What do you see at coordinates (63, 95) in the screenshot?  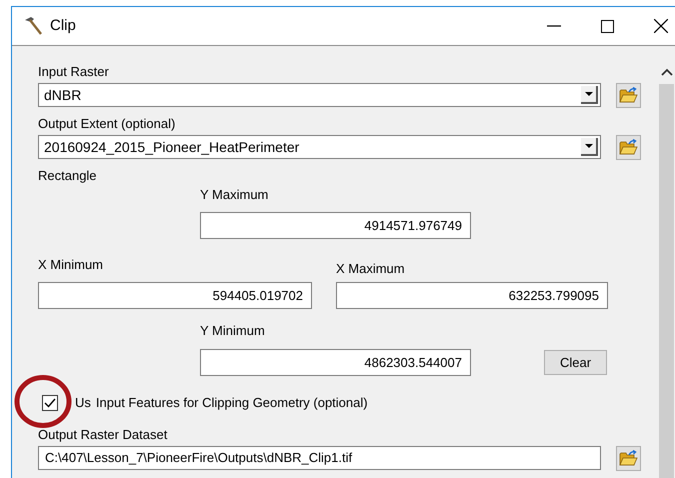 I see `combo-value: dNBR` at bounding box center [63, 95].